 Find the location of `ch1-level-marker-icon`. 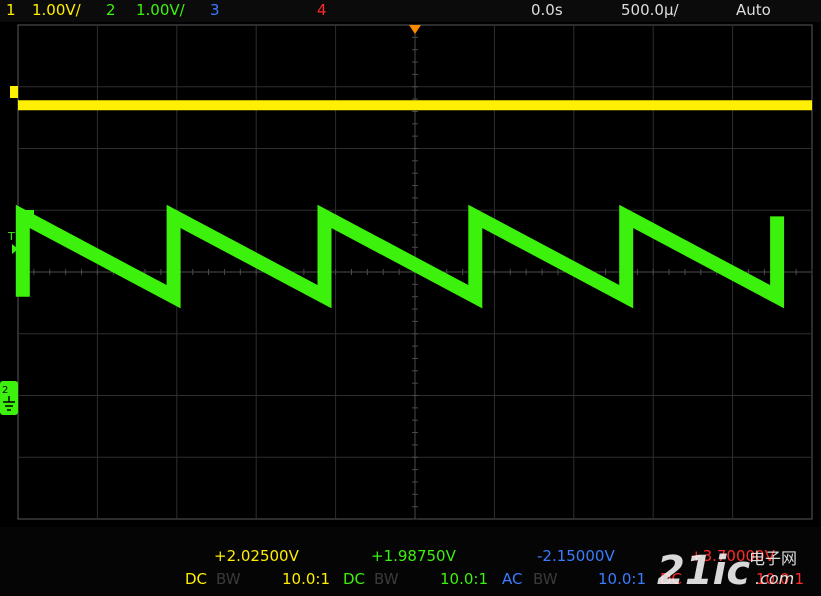

ch1-level-marker-icon is located at coordinates (14, 92).